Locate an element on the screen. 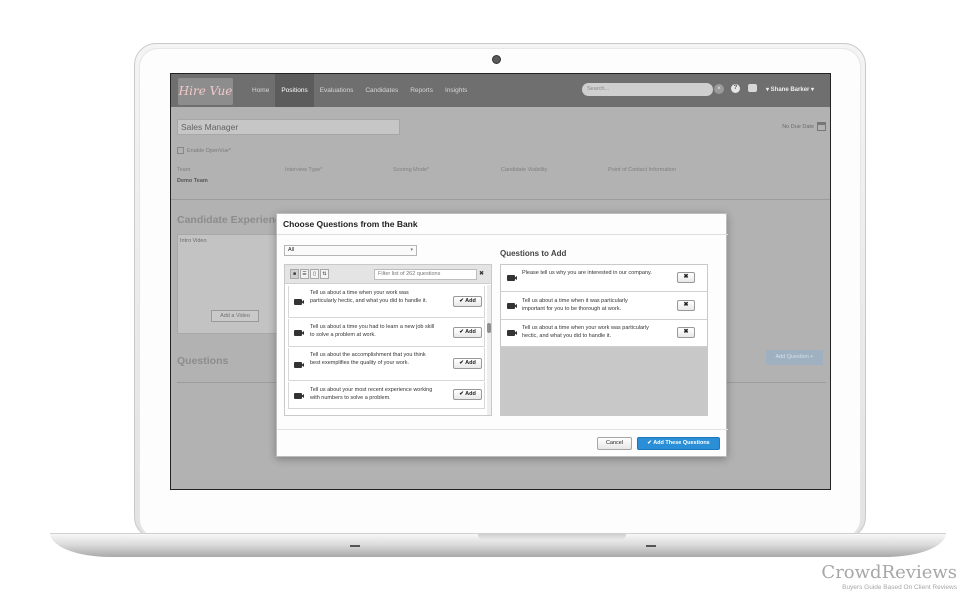  hirevue-logo: Hire Vue is located at coordinates (205, 91).